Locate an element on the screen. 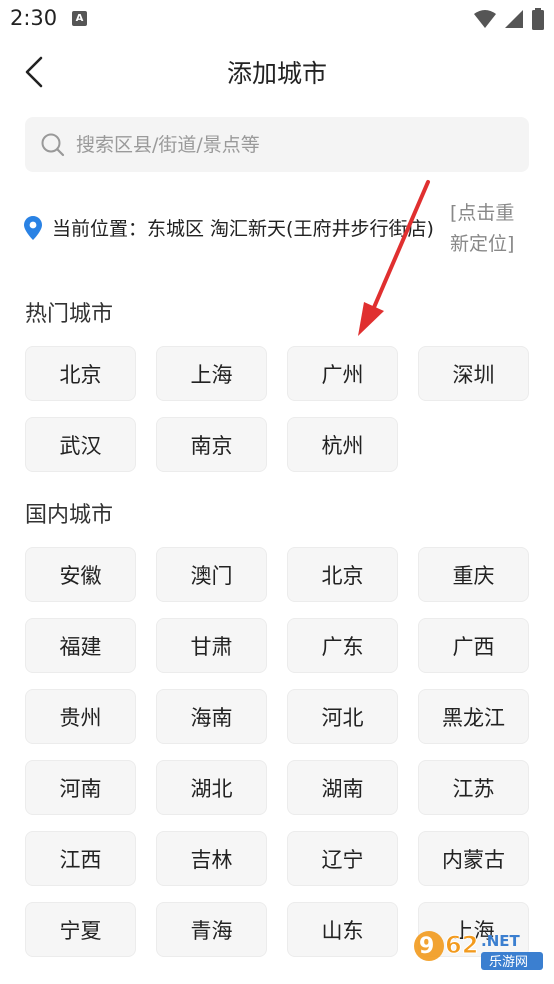  svg-text: 9 is located at coordinates (426, 946).